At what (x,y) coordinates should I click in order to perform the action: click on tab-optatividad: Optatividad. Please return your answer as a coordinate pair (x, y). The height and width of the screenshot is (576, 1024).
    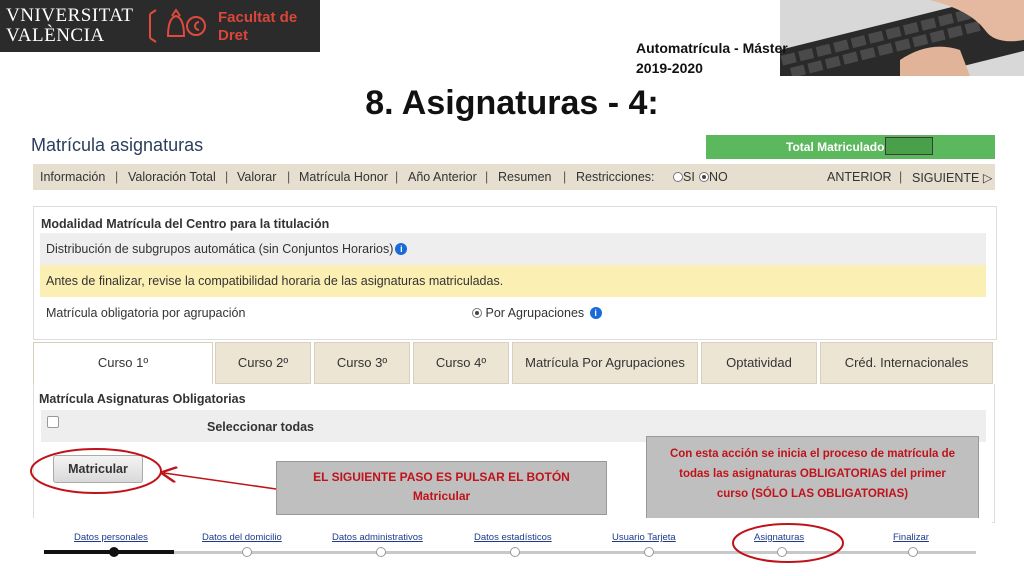
    Looking at the image, I should click on (759, 363).